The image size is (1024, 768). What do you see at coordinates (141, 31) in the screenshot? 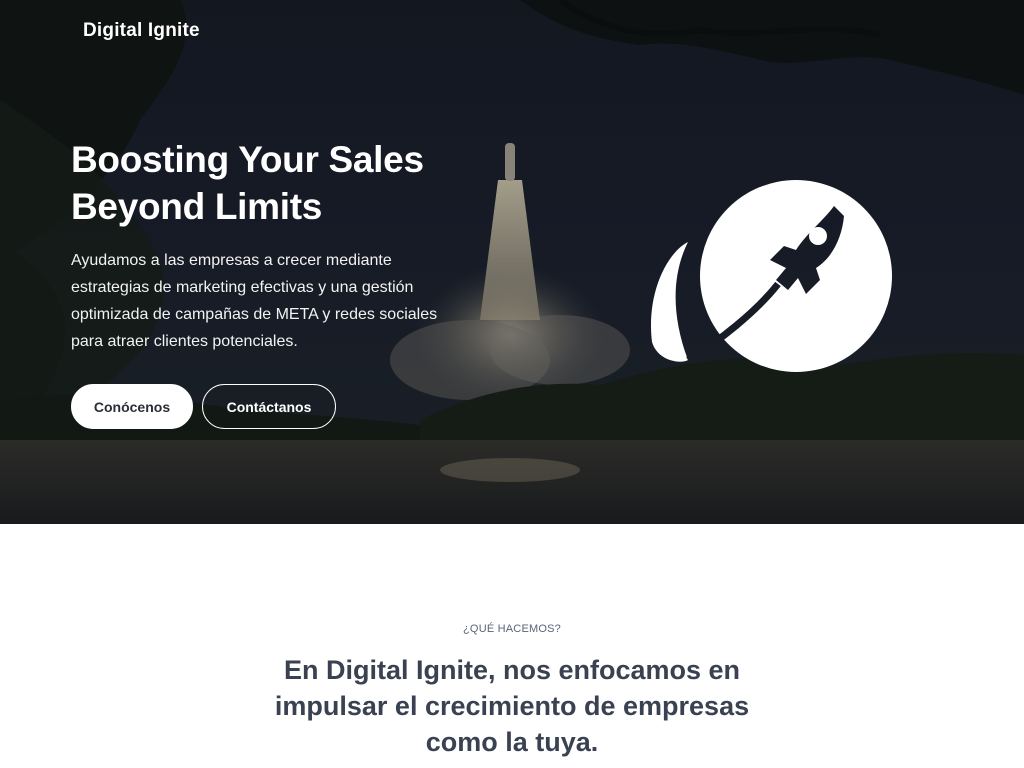
I see `brand-logo-text: Digital Ignite` at bounding box center [141, 31].